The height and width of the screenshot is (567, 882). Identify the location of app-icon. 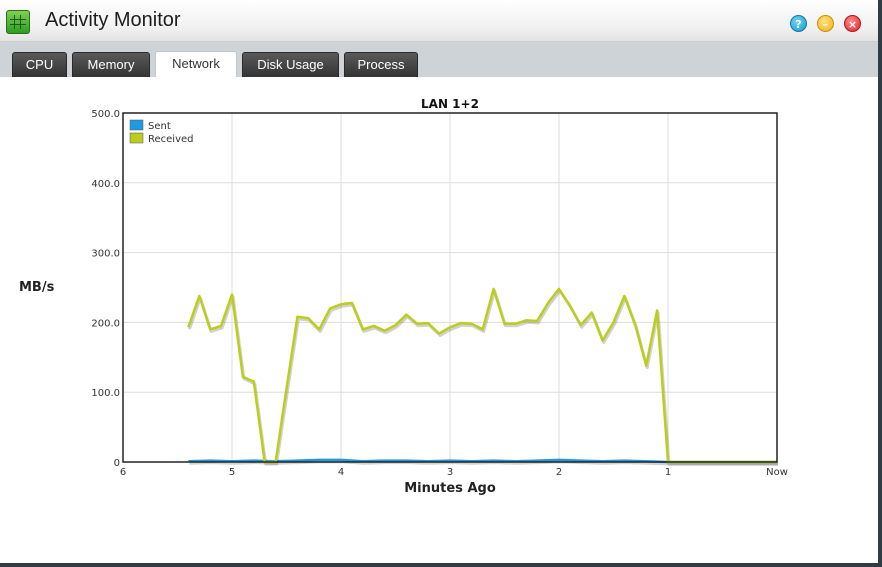
(18, 22).